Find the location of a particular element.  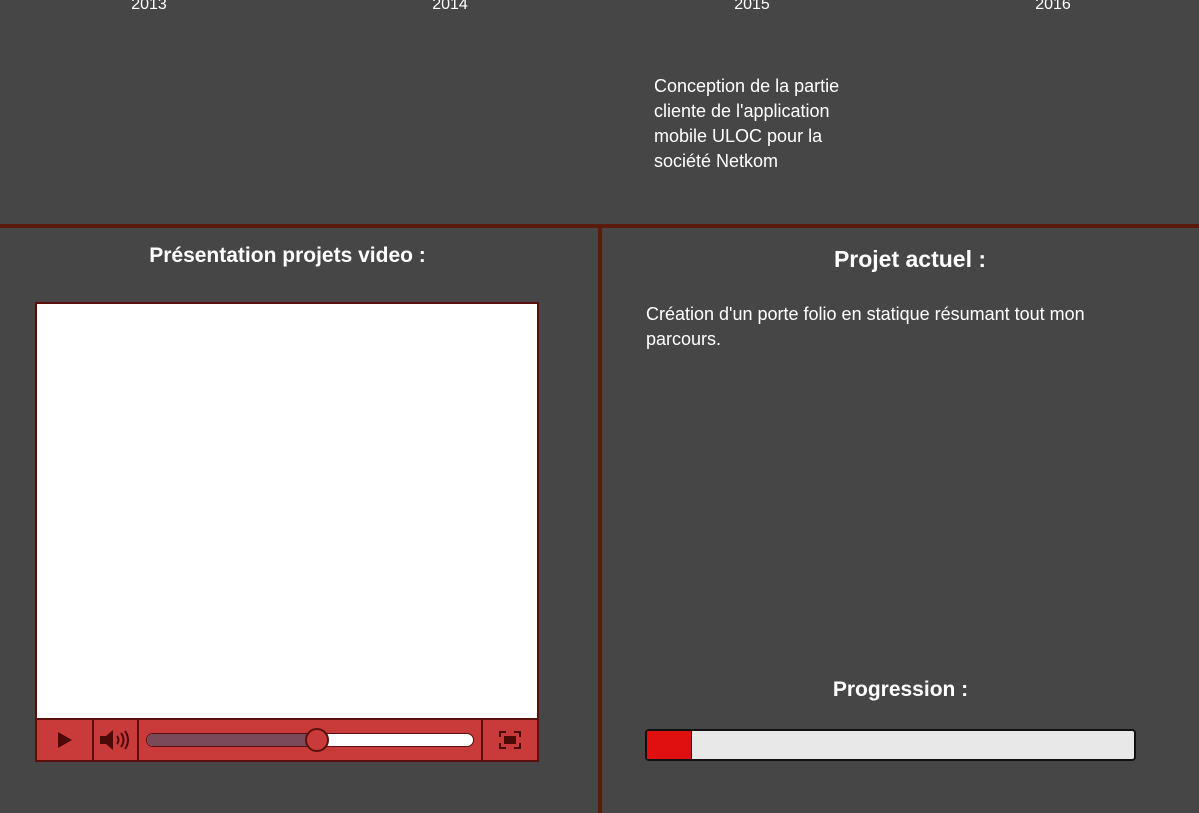

play-icon is located at coordinates (64, 740).